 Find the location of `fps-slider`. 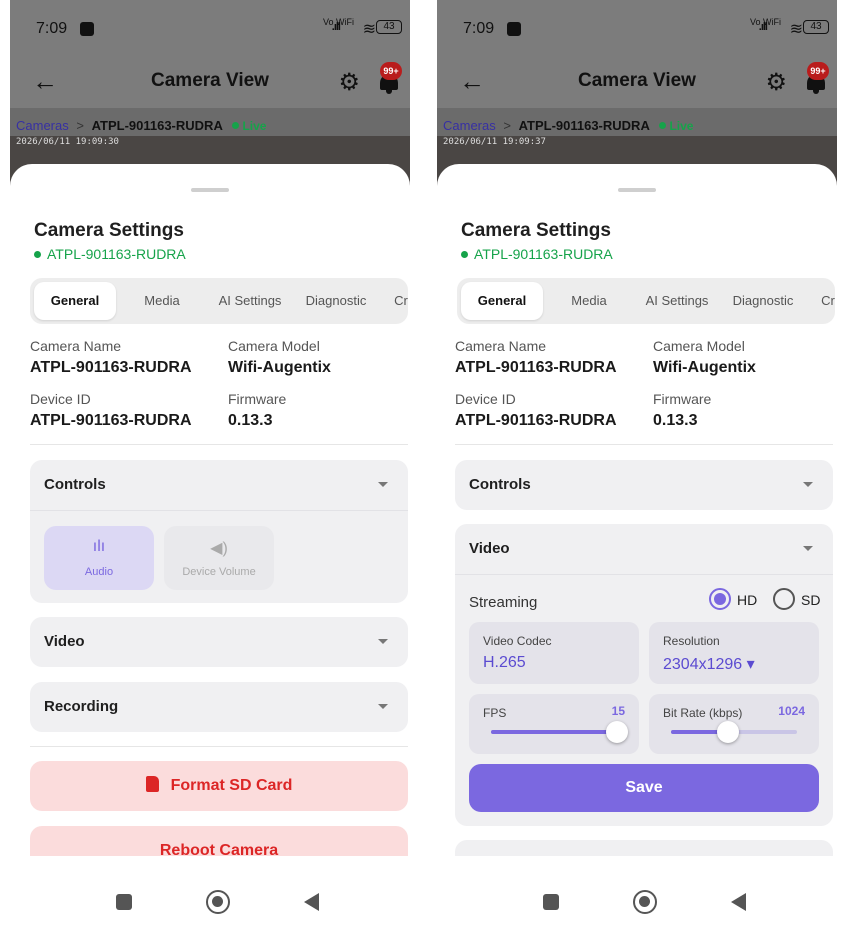

fps-slider is located at coordinates (559, 732).